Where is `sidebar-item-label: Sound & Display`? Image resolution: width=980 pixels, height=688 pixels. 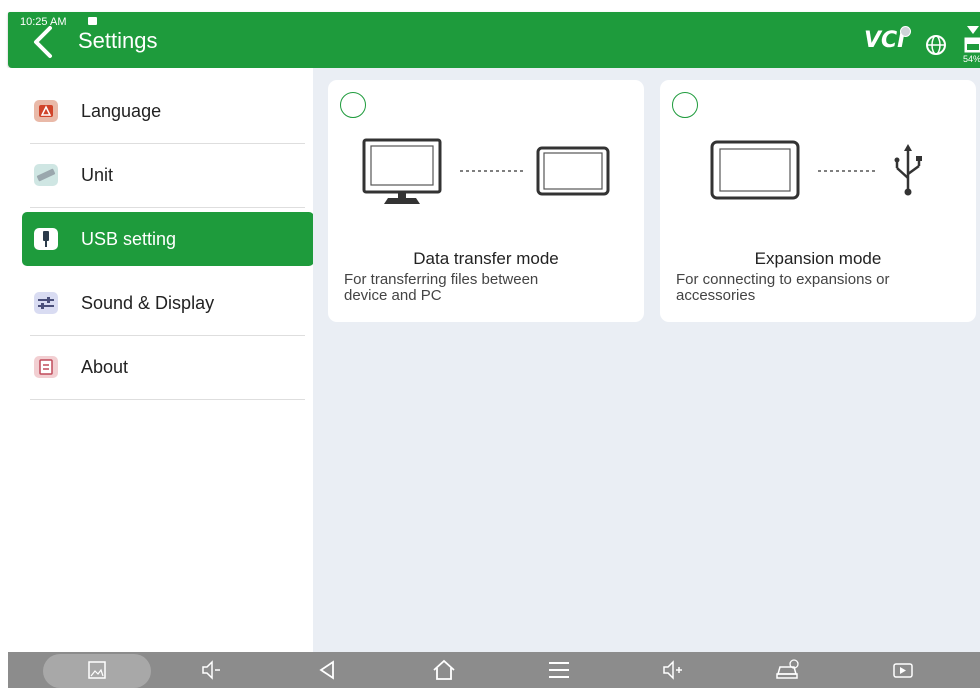
sidebar-item-label: Sound & Display is located at coordinates (148, 303).